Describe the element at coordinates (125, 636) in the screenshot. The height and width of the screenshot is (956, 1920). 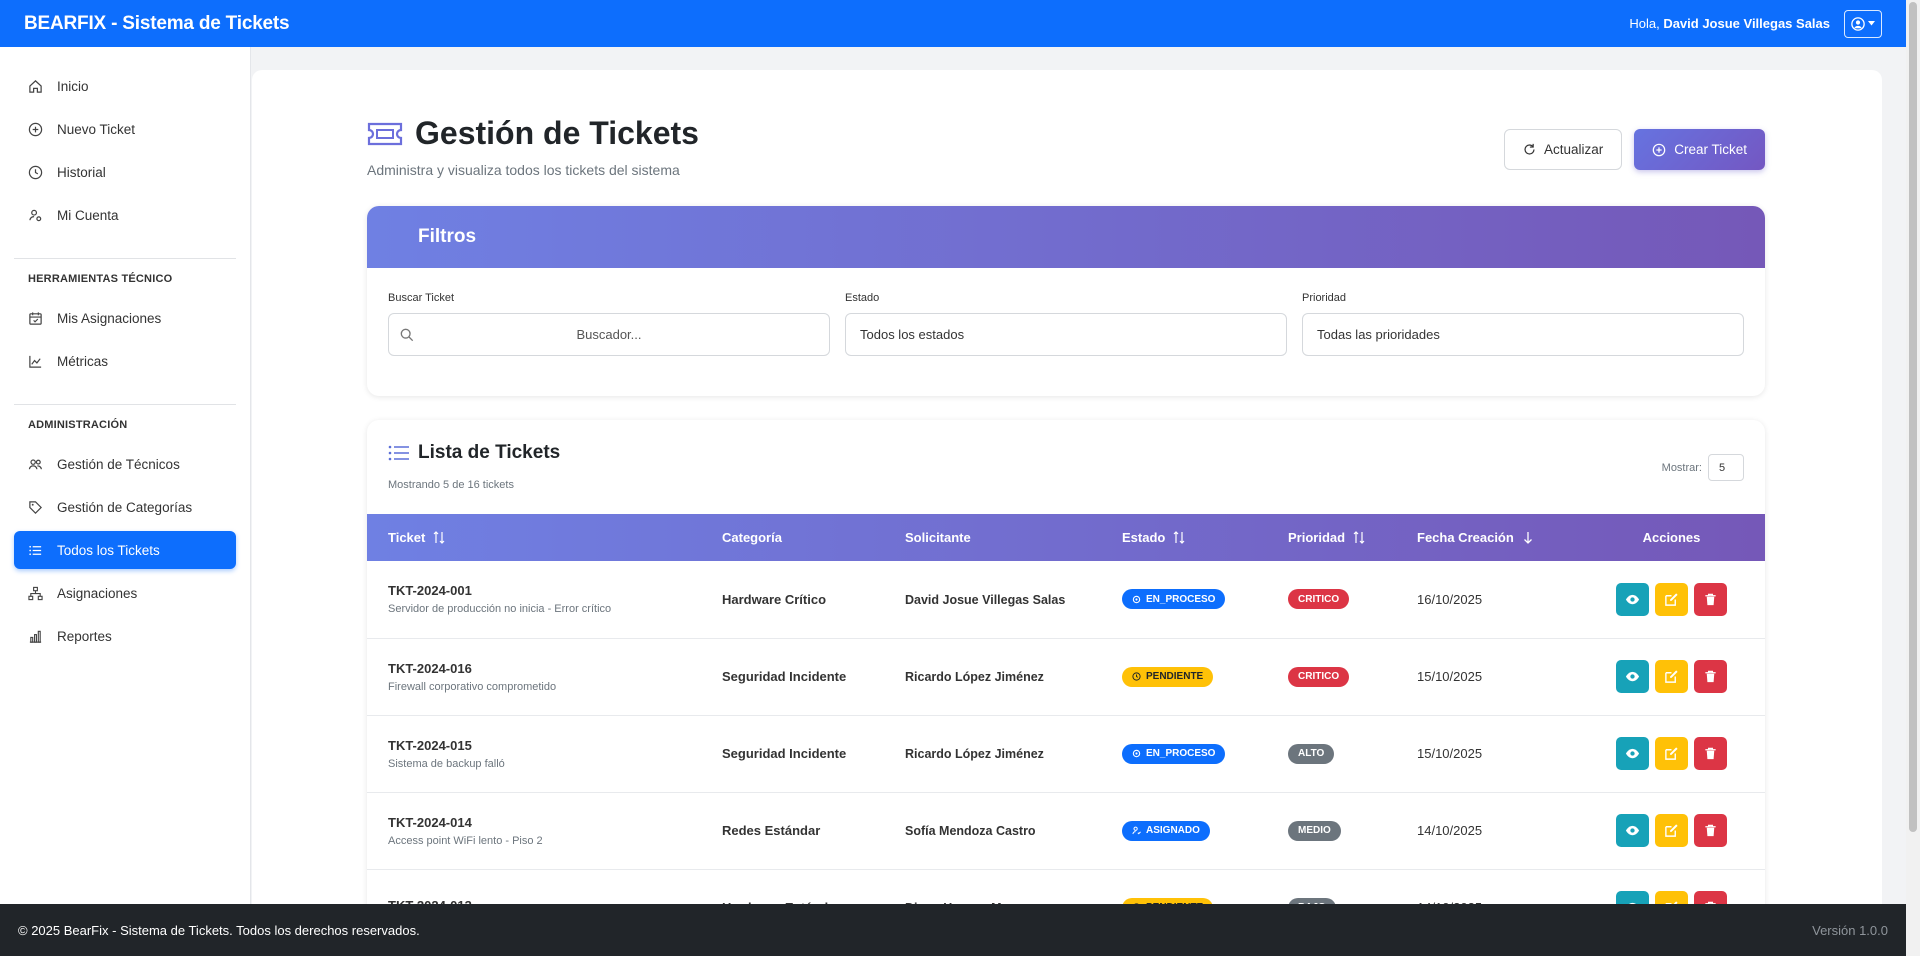
I see `sidebar-item-reportes: Reportes` at that location.